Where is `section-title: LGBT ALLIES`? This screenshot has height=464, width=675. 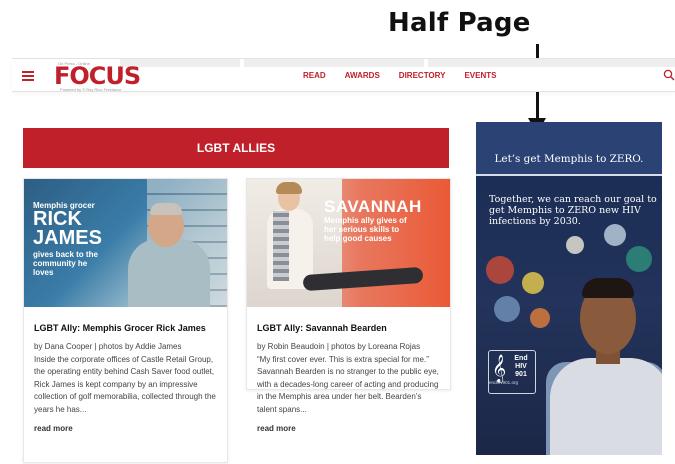 section-title: LGBT ALLIES is located at coordinates (236, 148).